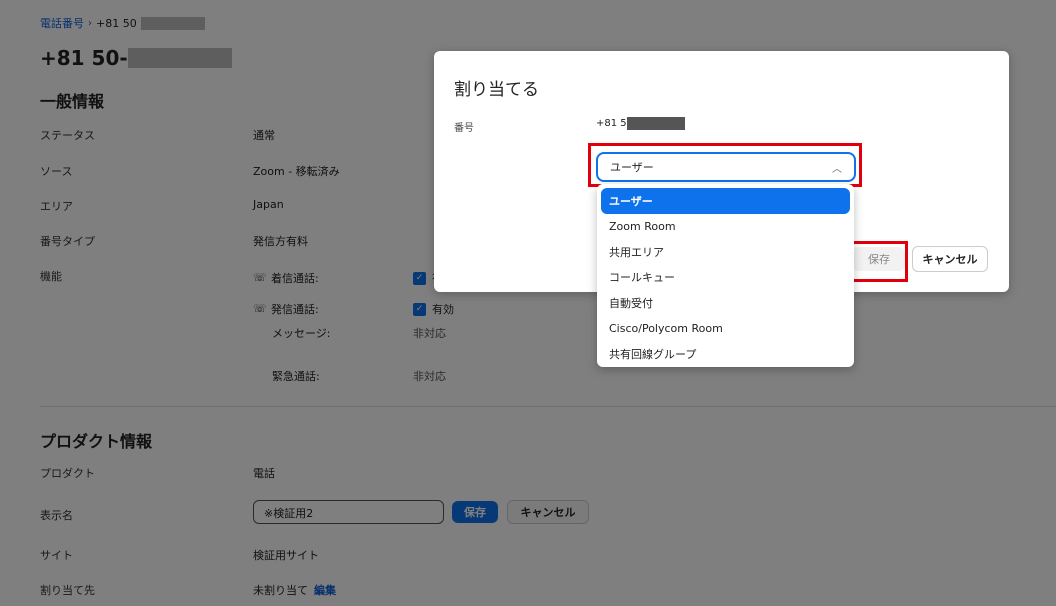  I want to click on modal-number-text: +81 5, so click(611, 123).